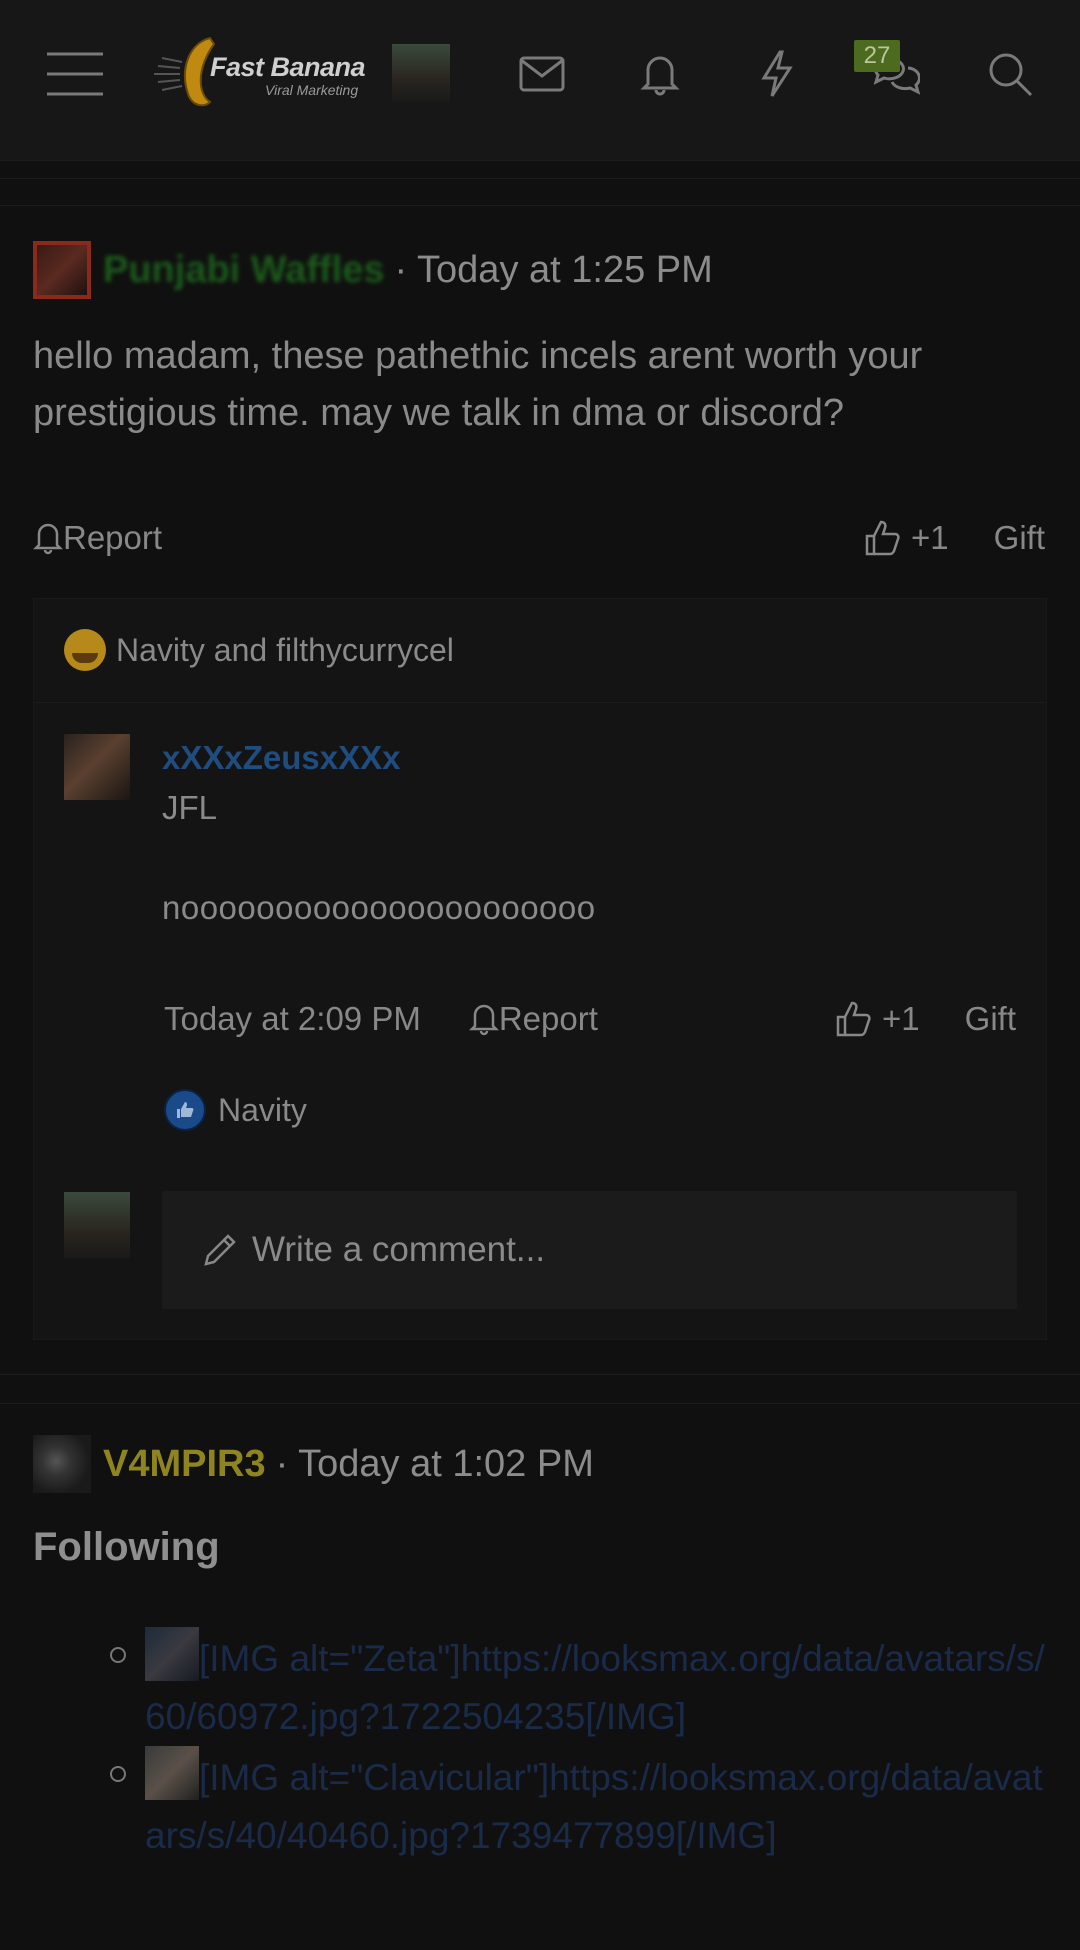 The width and height of the screenshot is (1080, 1950). I want to click on mail-icon, so click(542, 74).